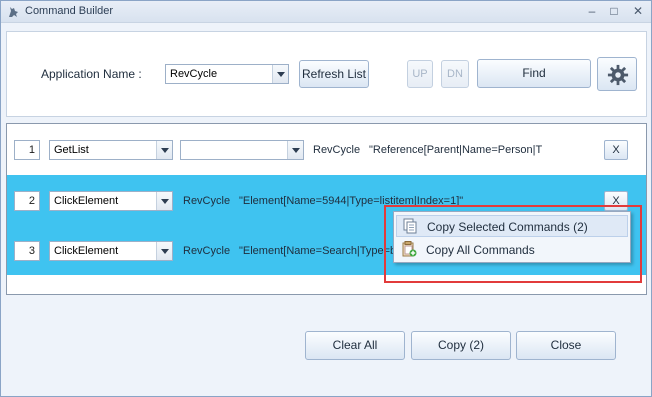 The image size is (652, 397). What do you see at coordinates (507, 227) in the screenshot?
I see `menu-item-label: Copy Selected Commands (2)` at bounding box center [507, 227].